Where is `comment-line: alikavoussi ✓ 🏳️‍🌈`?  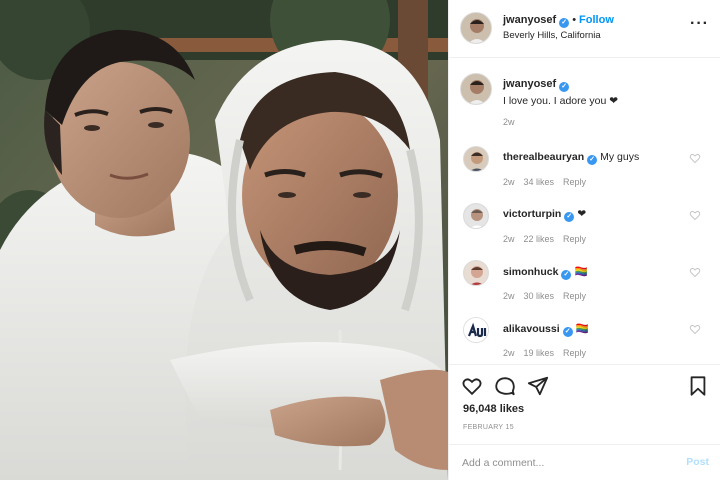 comment-line: alikavoussi ✓ 🏳️‍🌈 is located at coordinates (546, 329).